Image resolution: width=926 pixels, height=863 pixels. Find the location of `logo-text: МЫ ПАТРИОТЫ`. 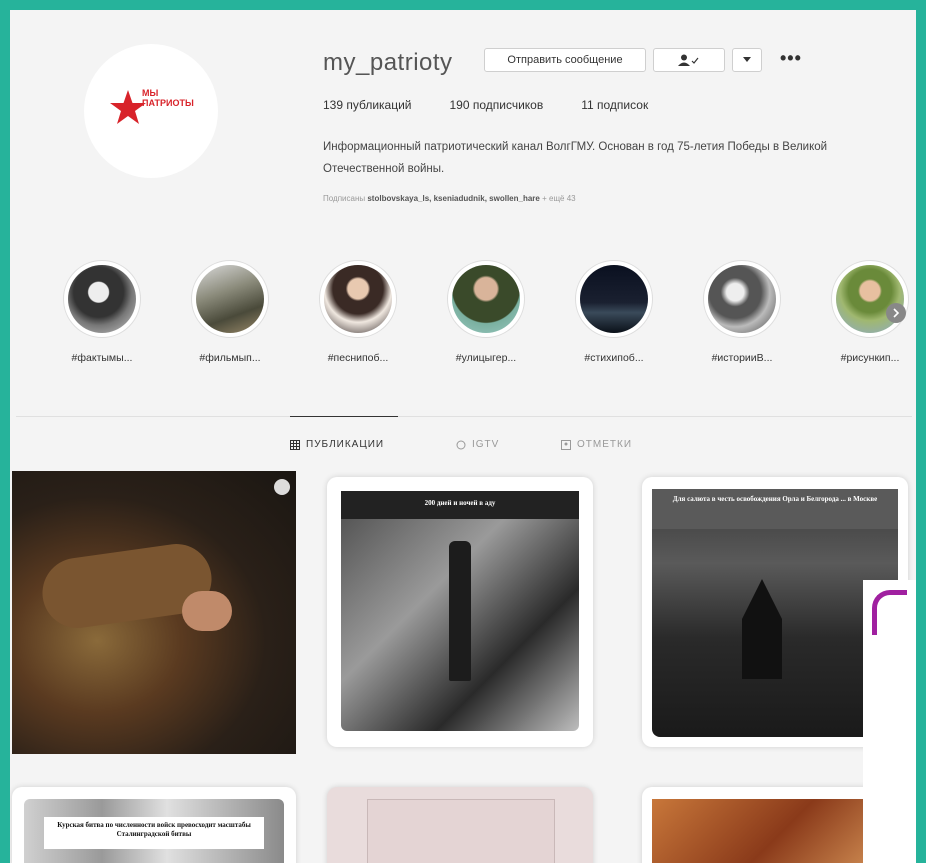

logo-text: МЫ ПАТРИОТЫ is located at coordinates (168, 98).